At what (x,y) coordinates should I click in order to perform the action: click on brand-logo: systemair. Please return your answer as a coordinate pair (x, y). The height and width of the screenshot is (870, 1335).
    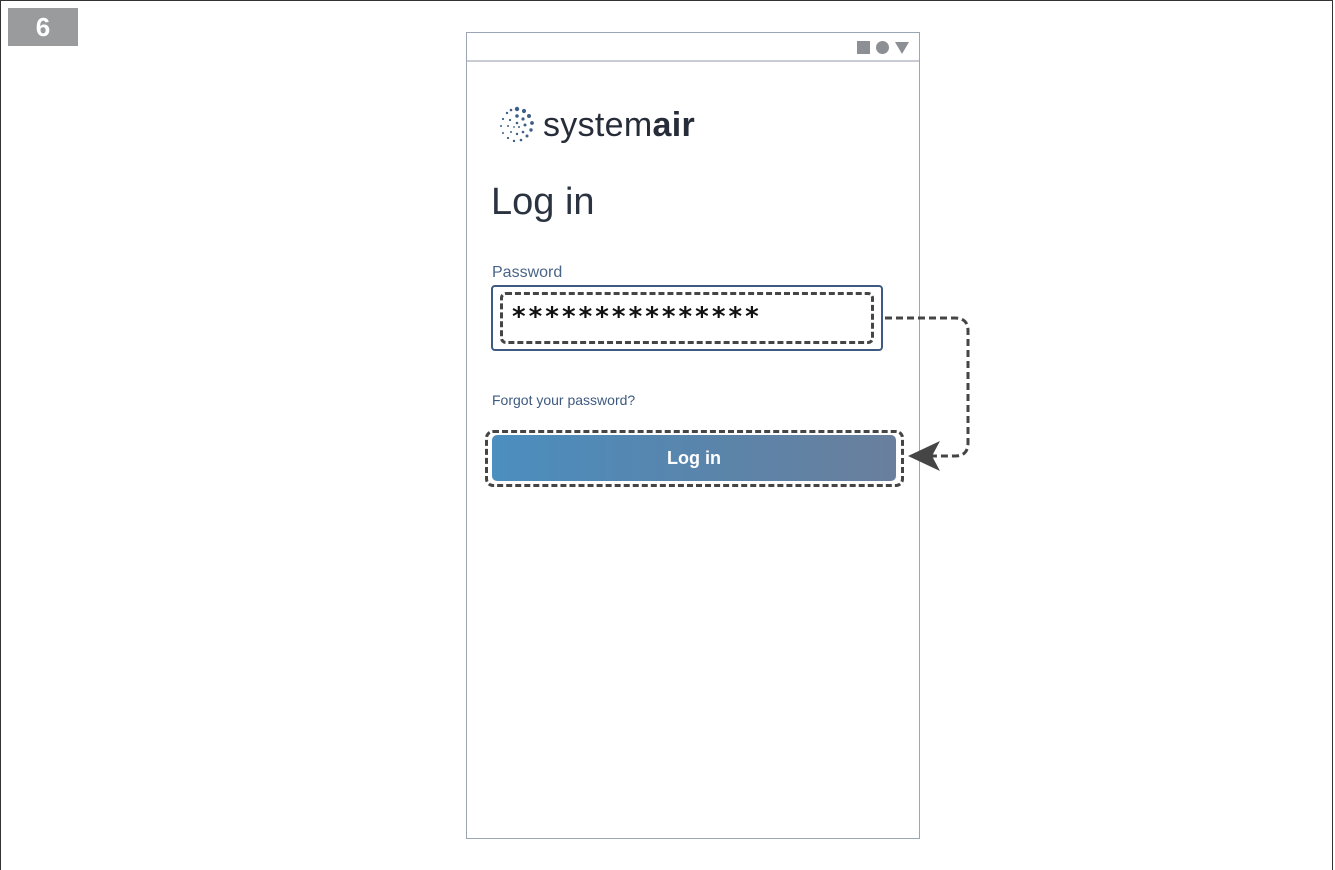
    Looking at the image, I should click on (596, 125).